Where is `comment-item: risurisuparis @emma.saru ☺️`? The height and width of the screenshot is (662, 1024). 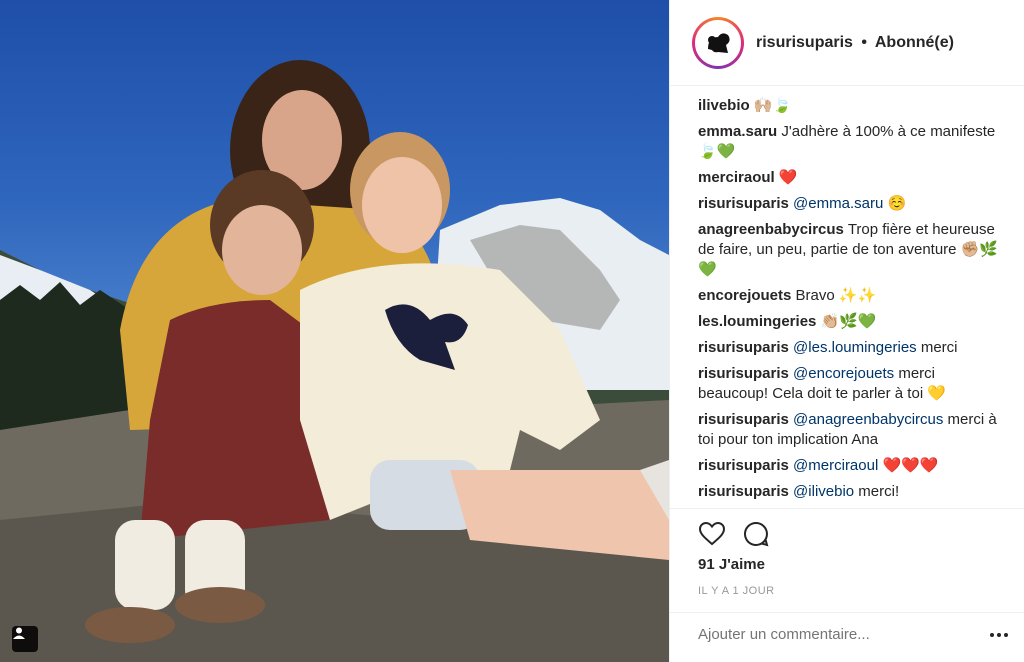
comment-item: risurisuparis @emma.saru ☺️ is located at coordinates (849, 204).